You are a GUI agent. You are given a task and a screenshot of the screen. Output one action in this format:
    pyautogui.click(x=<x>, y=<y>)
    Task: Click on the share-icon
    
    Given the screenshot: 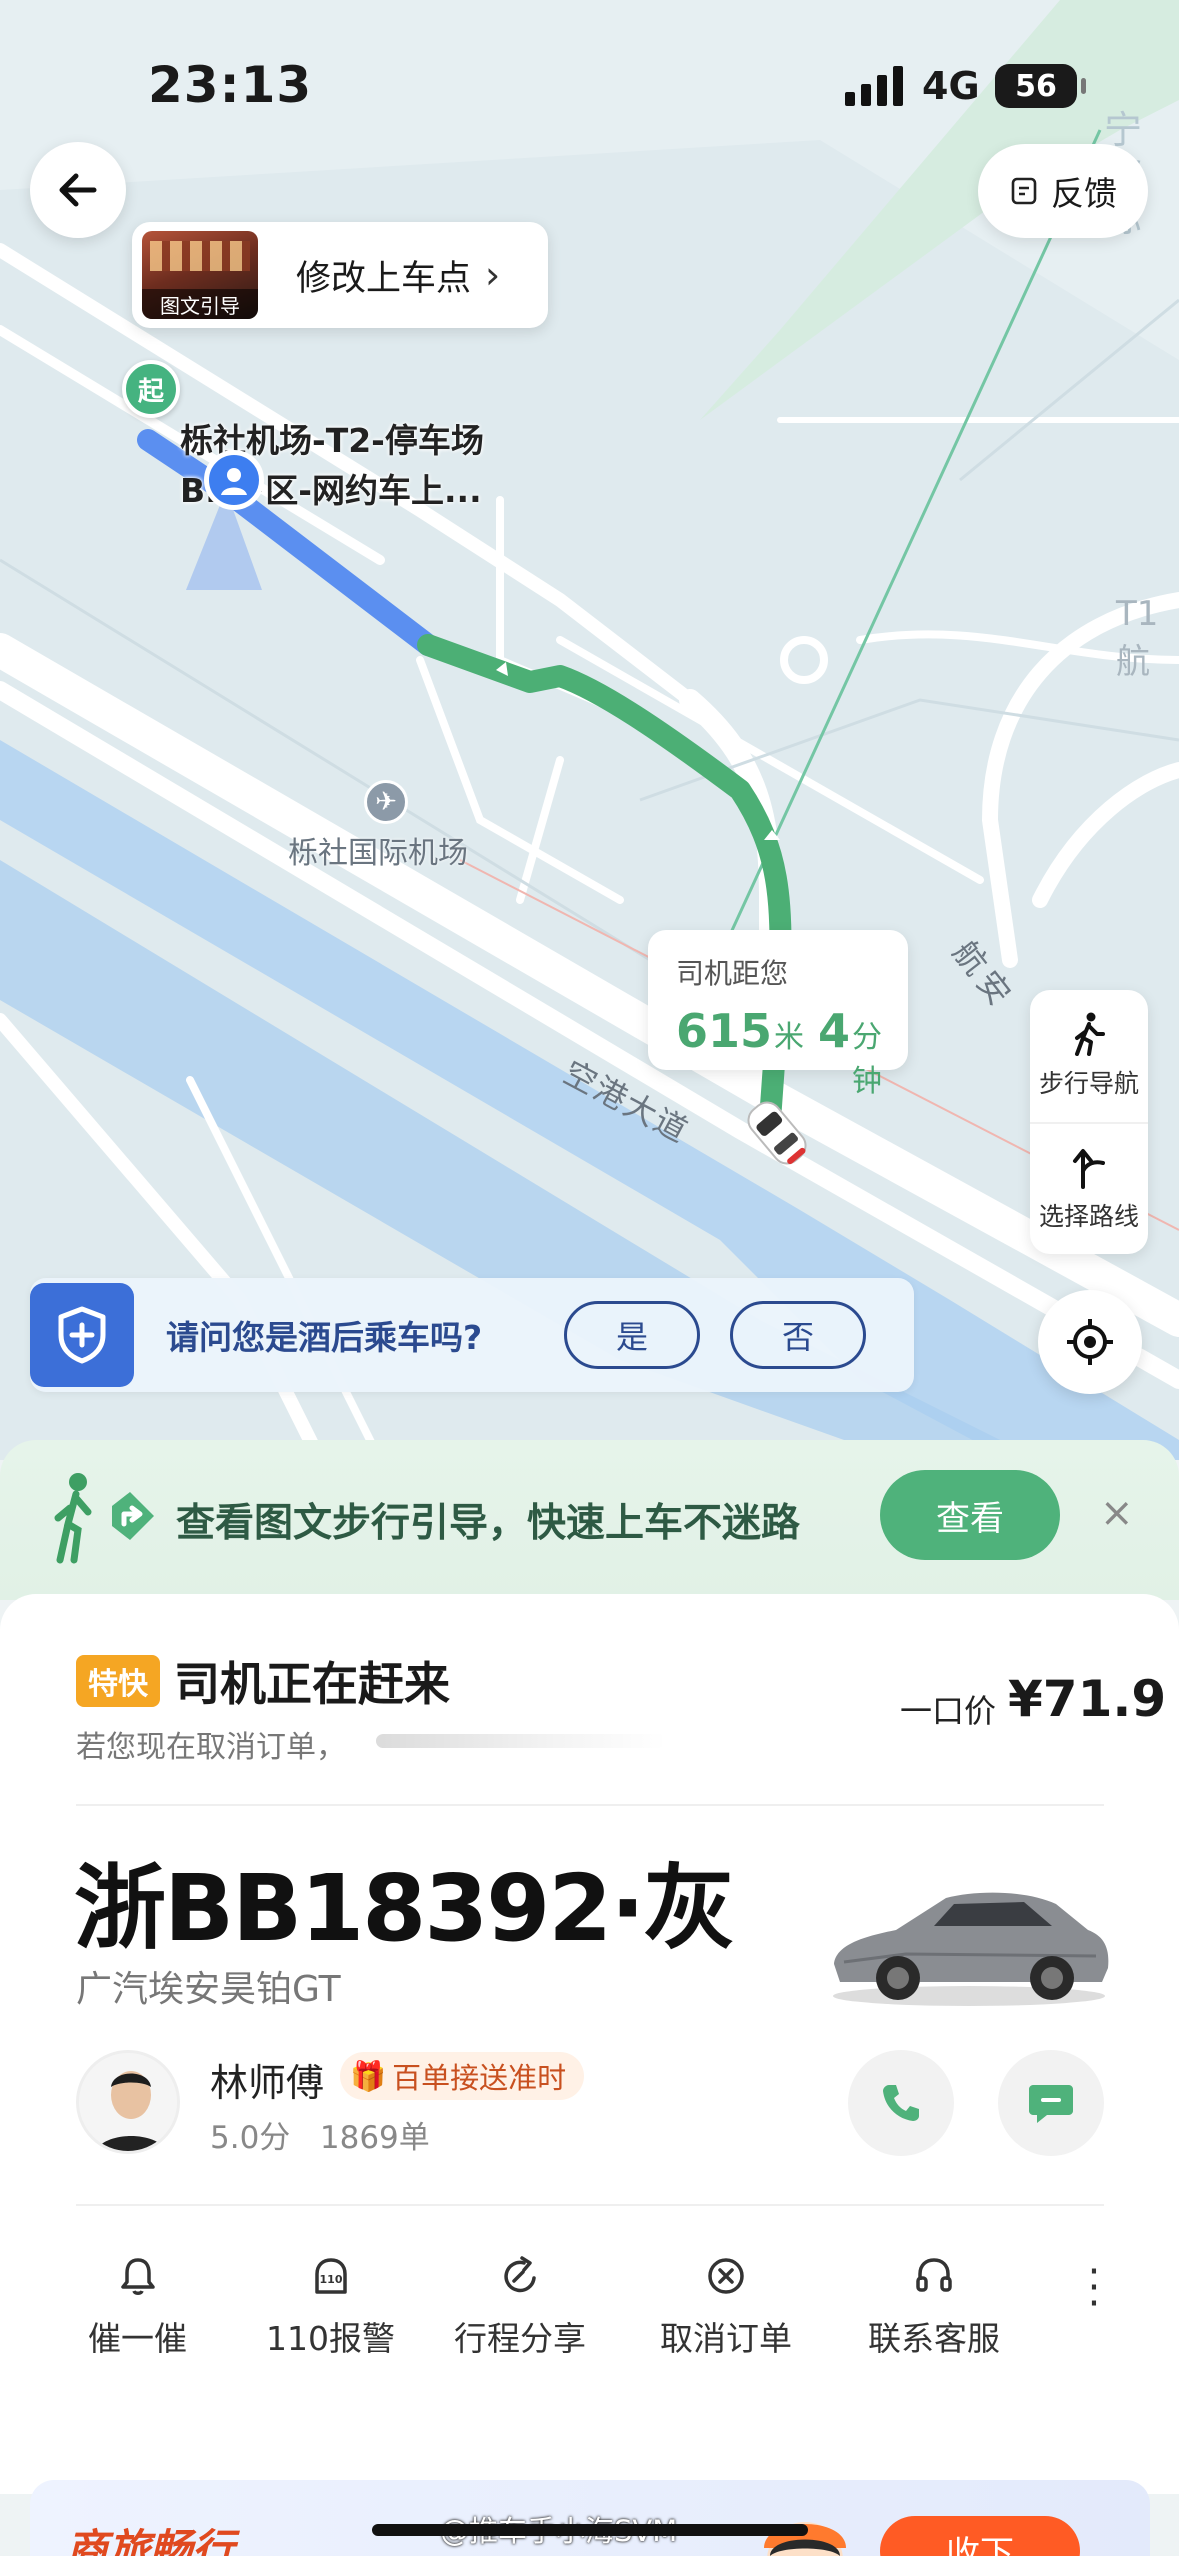 What is the action you would take?
    pyautogui.click(x=520, y=2274)
    